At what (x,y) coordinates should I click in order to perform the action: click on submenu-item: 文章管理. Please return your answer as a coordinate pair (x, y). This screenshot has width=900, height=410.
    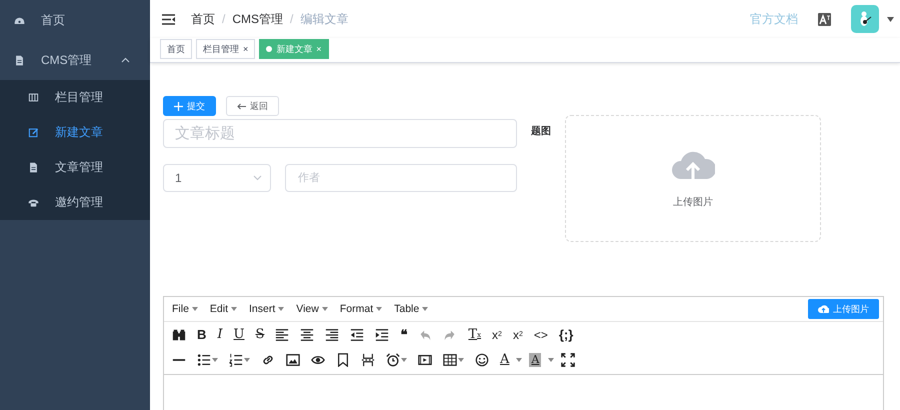
    Looking at the image, I should click on (75, 167).